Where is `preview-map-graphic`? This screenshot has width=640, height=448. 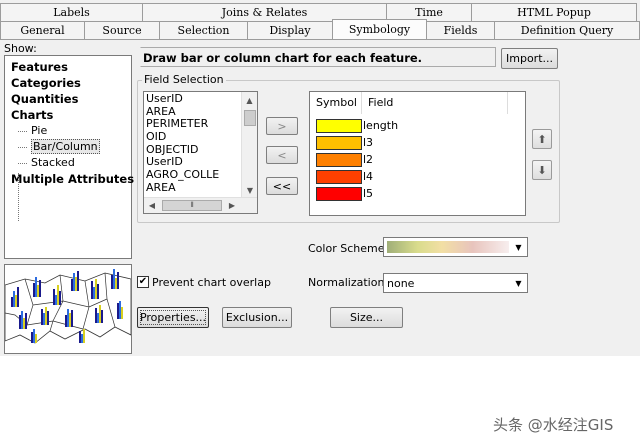 preview-map-graphic is located at coordinates (68, 309).